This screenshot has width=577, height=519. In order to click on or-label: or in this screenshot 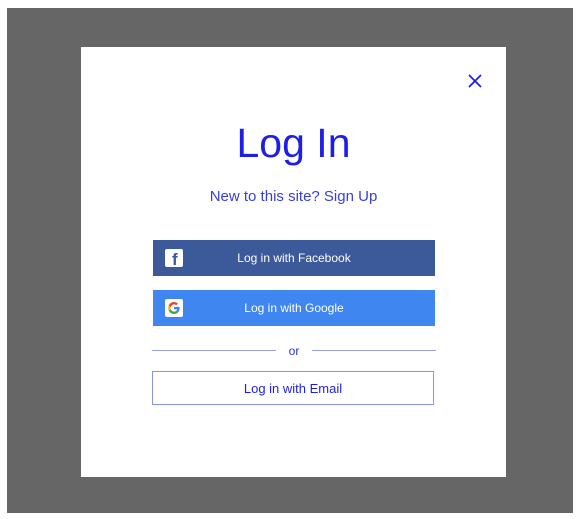, I will do `click(294, 351)`.